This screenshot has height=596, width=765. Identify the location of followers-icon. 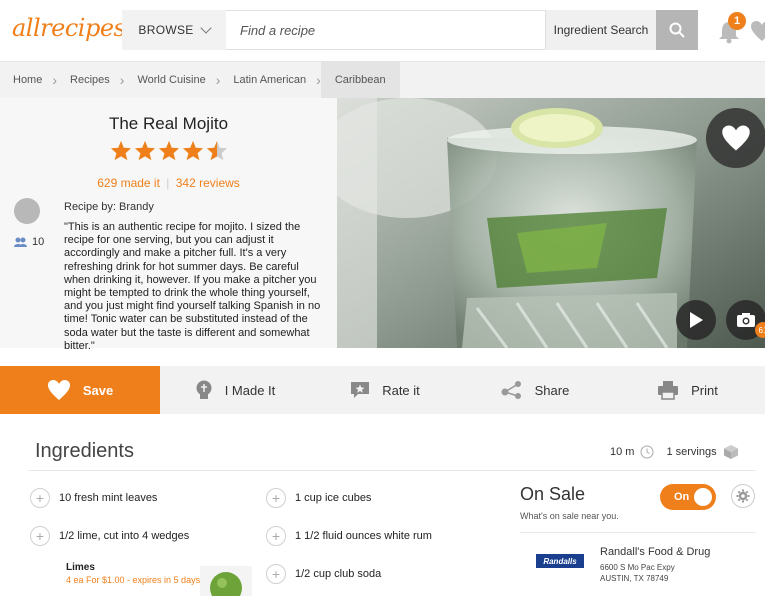
(20, 242).